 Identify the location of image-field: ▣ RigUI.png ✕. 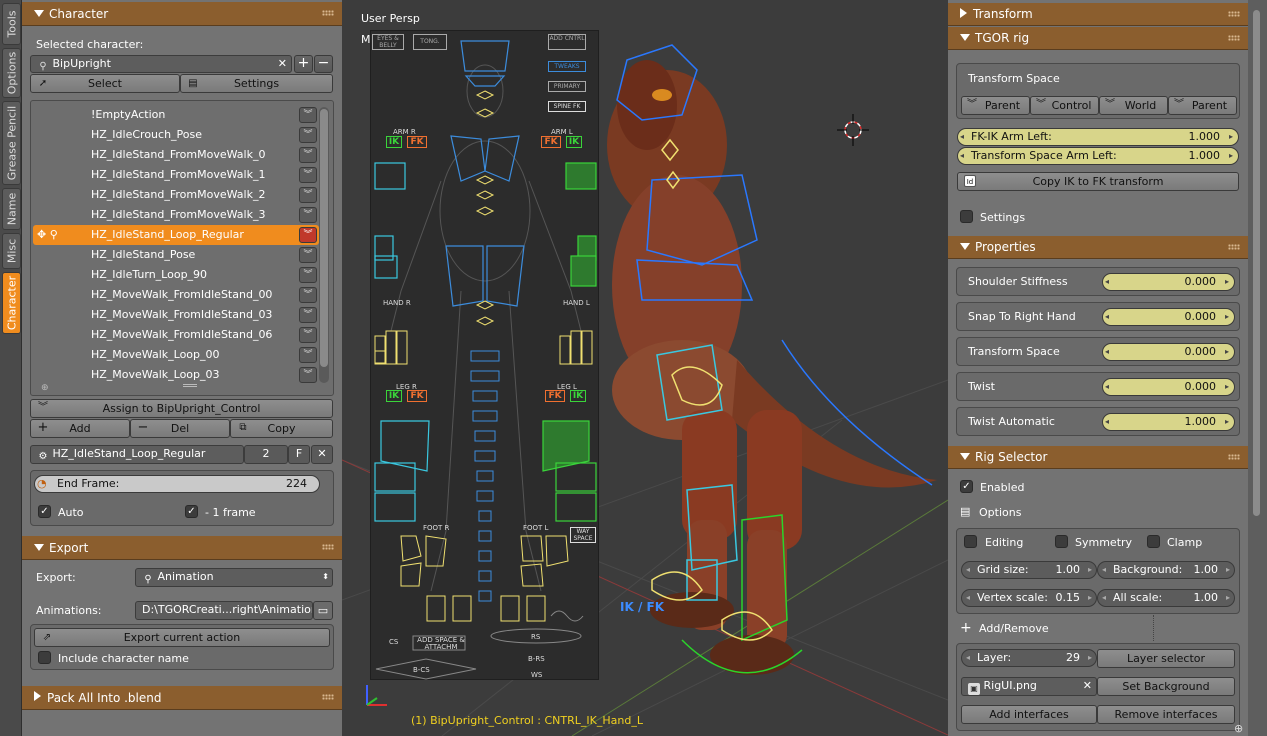
(1029, 686).